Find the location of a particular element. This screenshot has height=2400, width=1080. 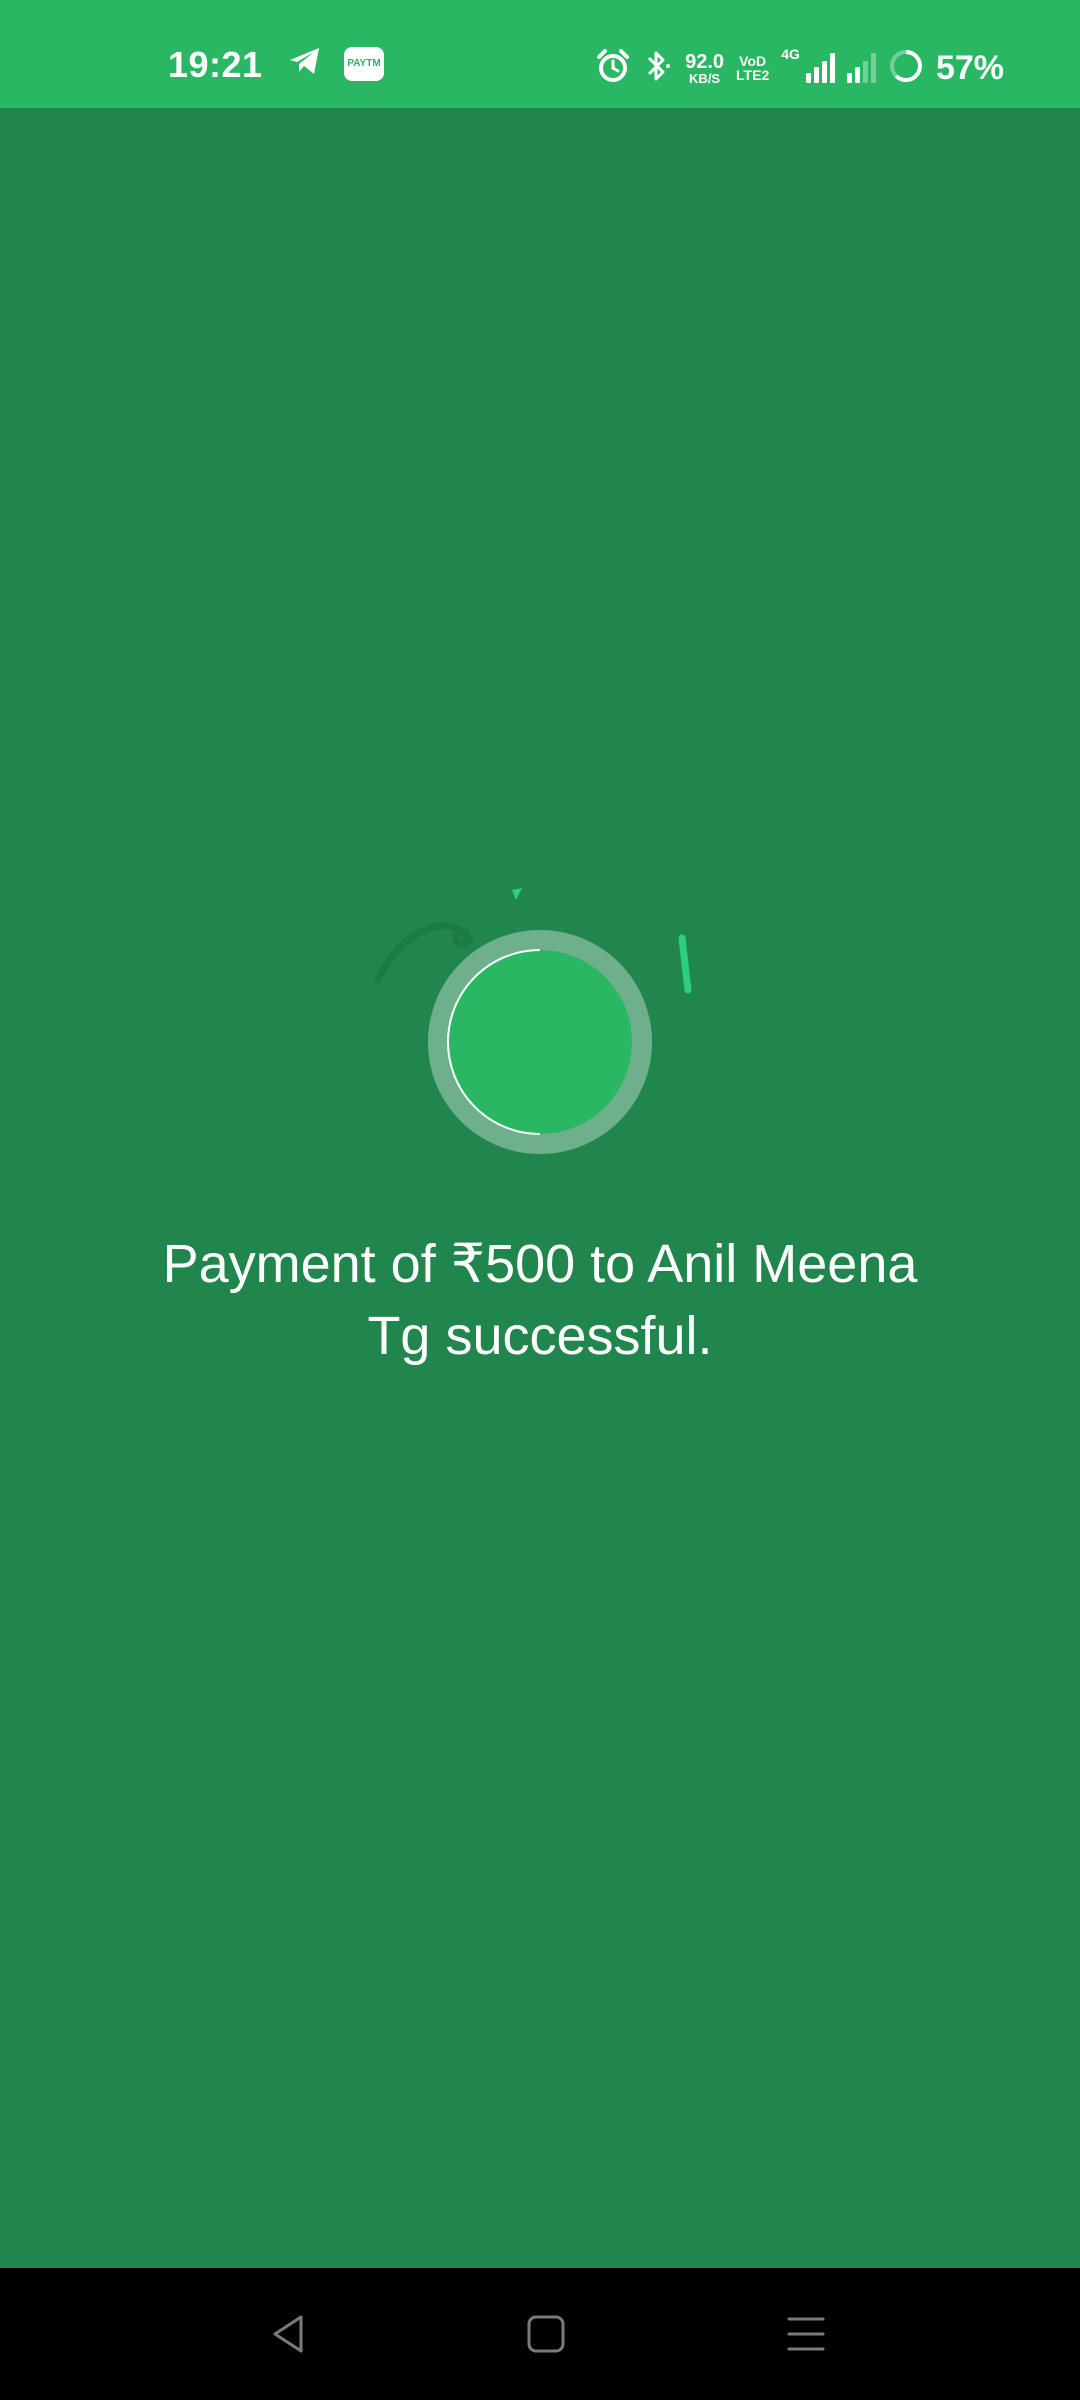

message-line-2: Tg successful. is located at coordinates (540, 1336).